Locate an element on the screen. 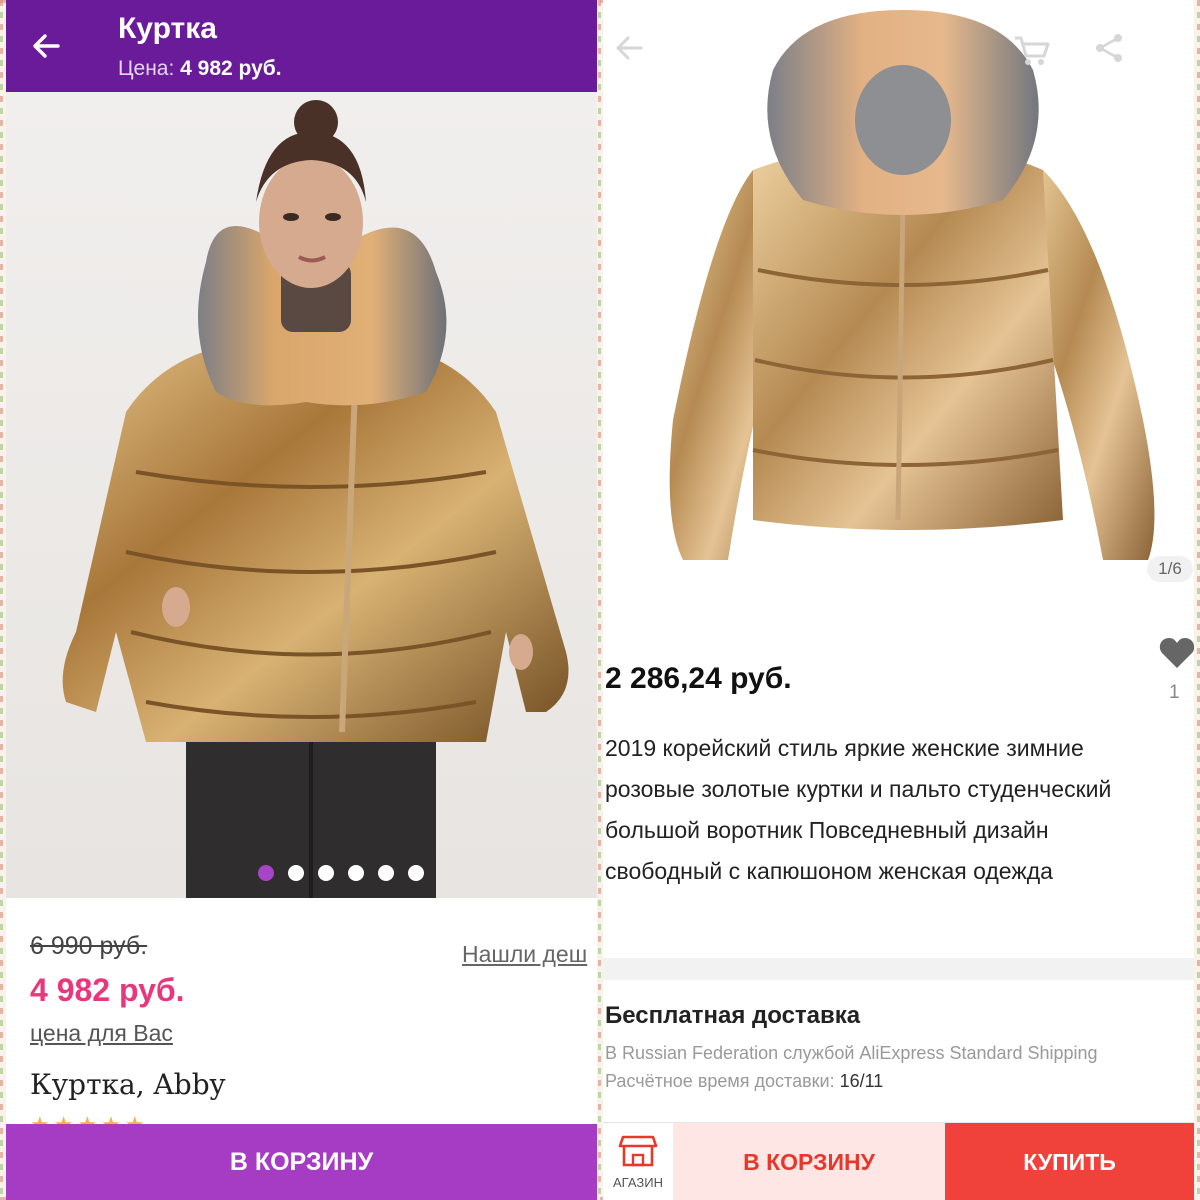 This screenshot has height=1200, width=1200. gallery-pagination is located at coordinates (341, 873).